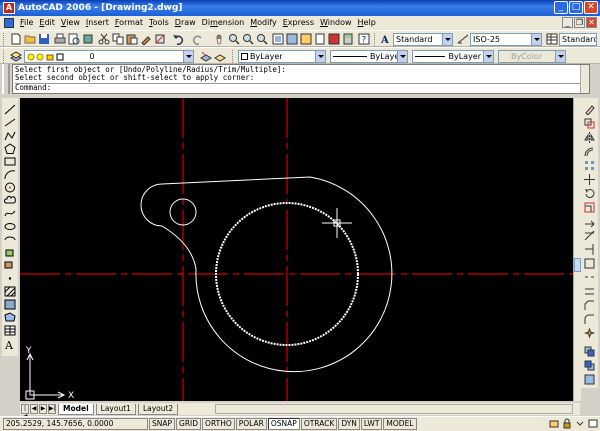  What do you see at coordinates (278, 39) in the screenshot?
I see `properties-icon` at bounding box center [278, 39].